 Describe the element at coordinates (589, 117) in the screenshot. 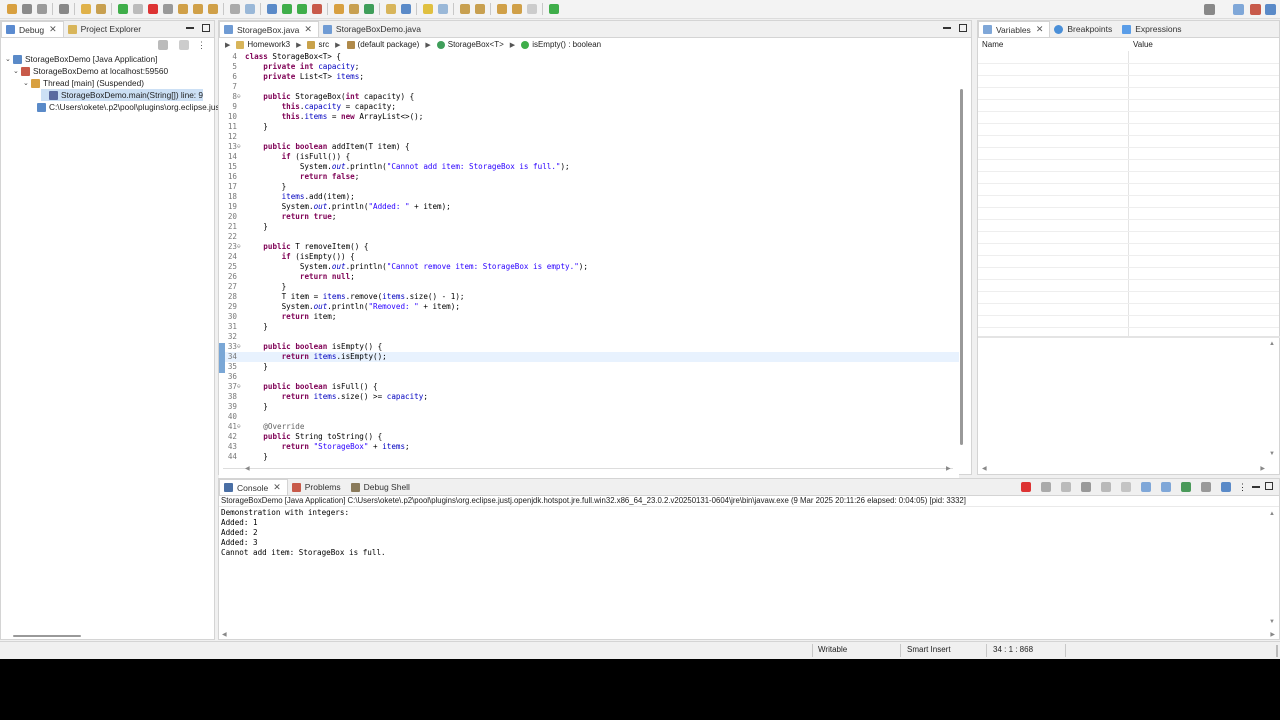

I see `code-line: 10 this.items = new ArrayList<>();` at that location.